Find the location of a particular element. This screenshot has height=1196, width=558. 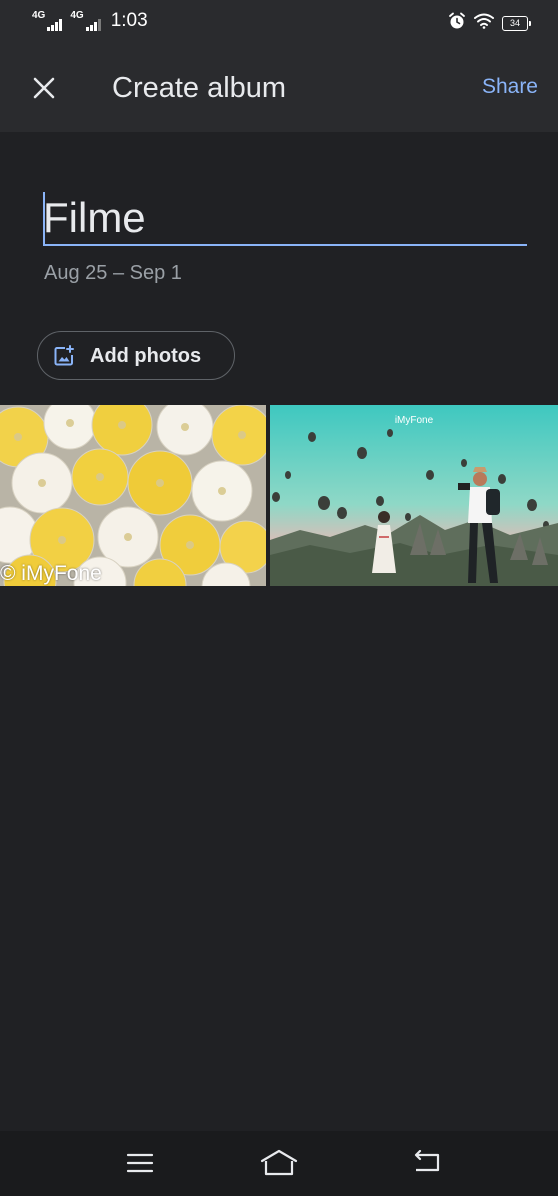

battery-icon: 34 is located at coordinates (516, 23).